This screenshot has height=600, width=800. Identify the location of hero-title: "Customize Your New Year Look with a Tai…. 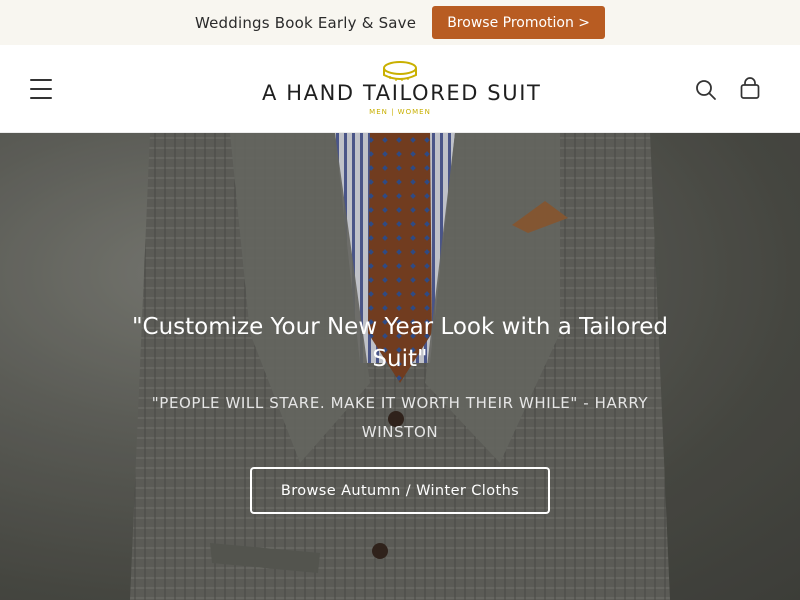
(400, 343).